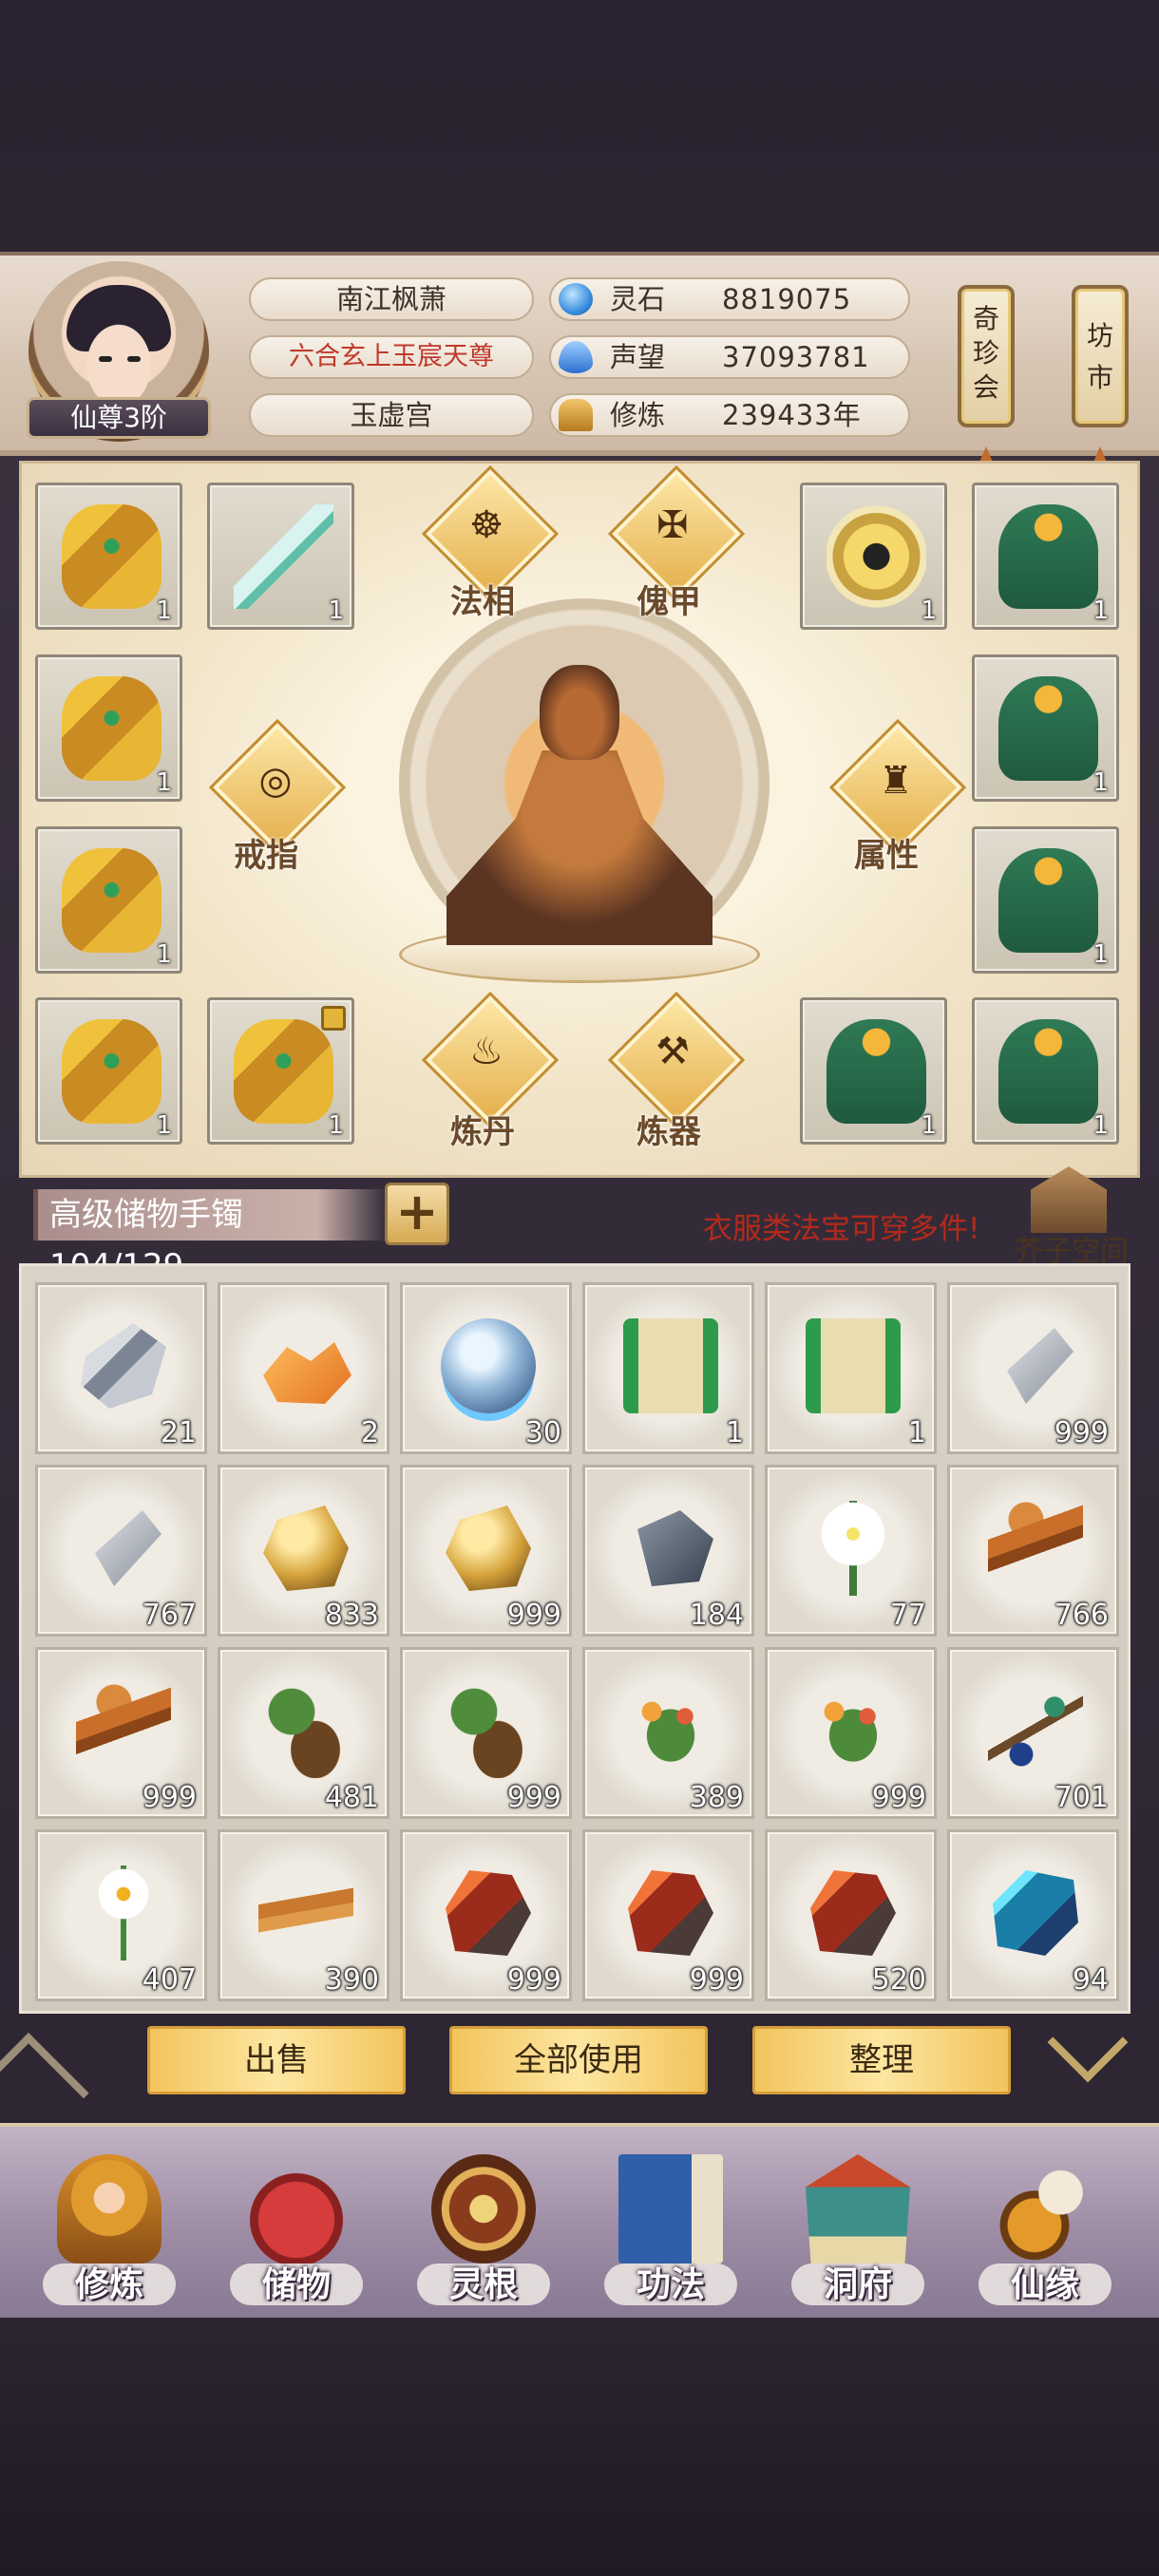 The height and width of the screenshot is (2576, 1159). I want to click on player-name: 南江枫萧, so click(391, 299).